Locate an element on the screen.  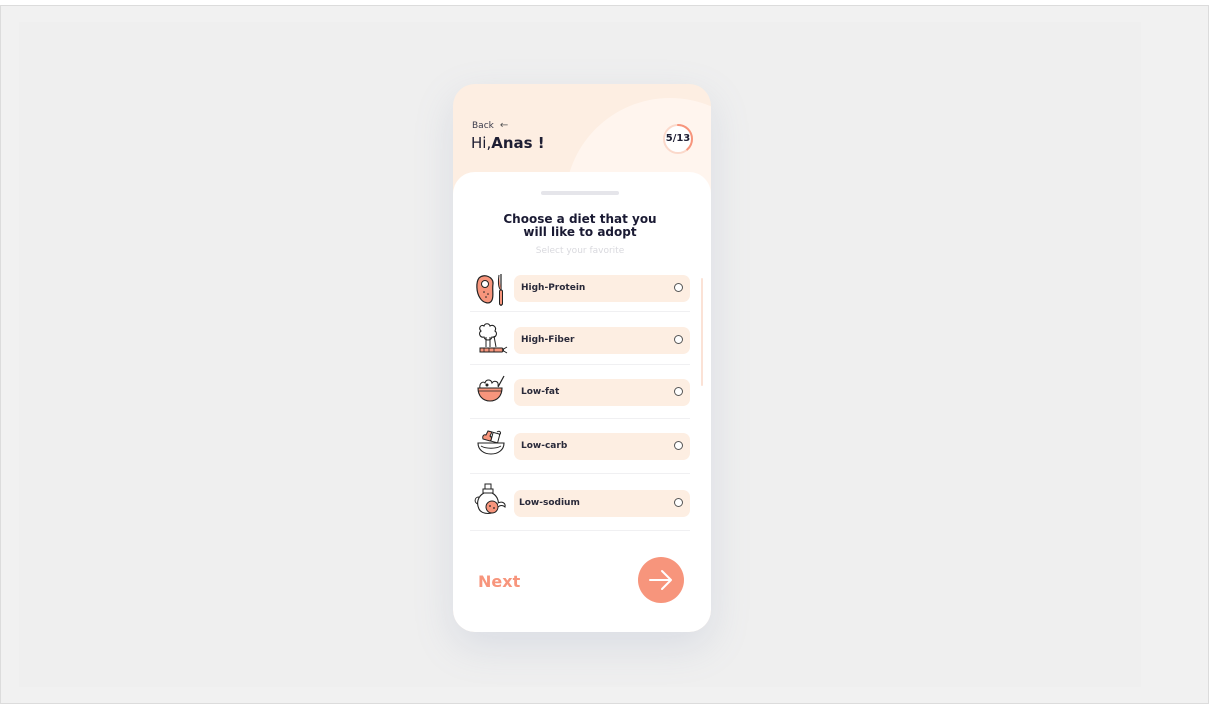
option-label: Low-sodium is located at coordinates (549, 503).